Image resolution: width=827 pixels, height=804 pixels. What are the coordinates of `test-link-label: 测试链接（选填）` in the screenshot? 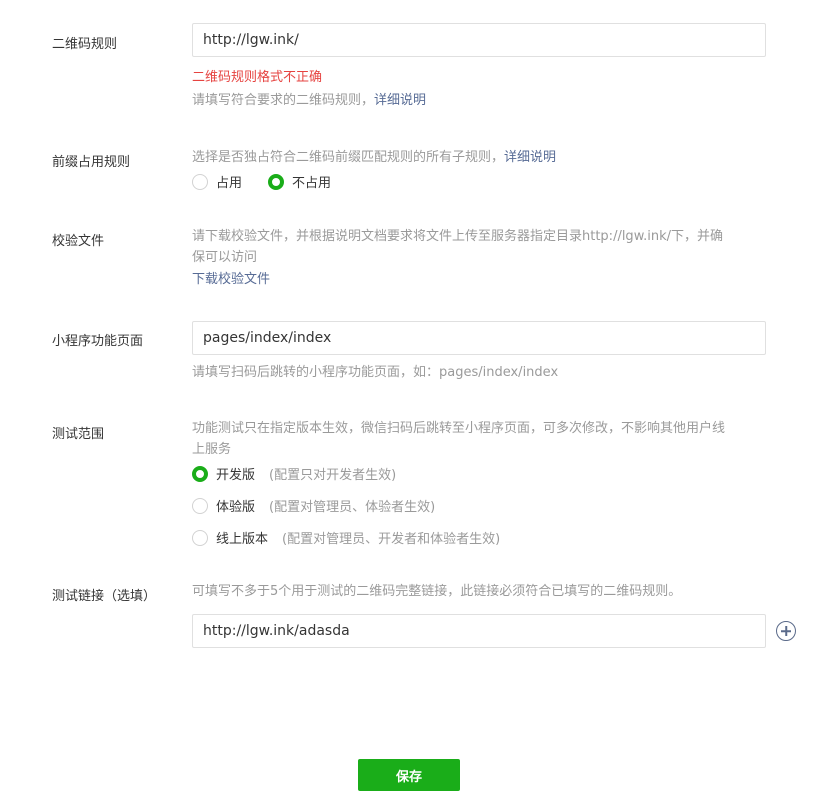 It's located at (104, 596).